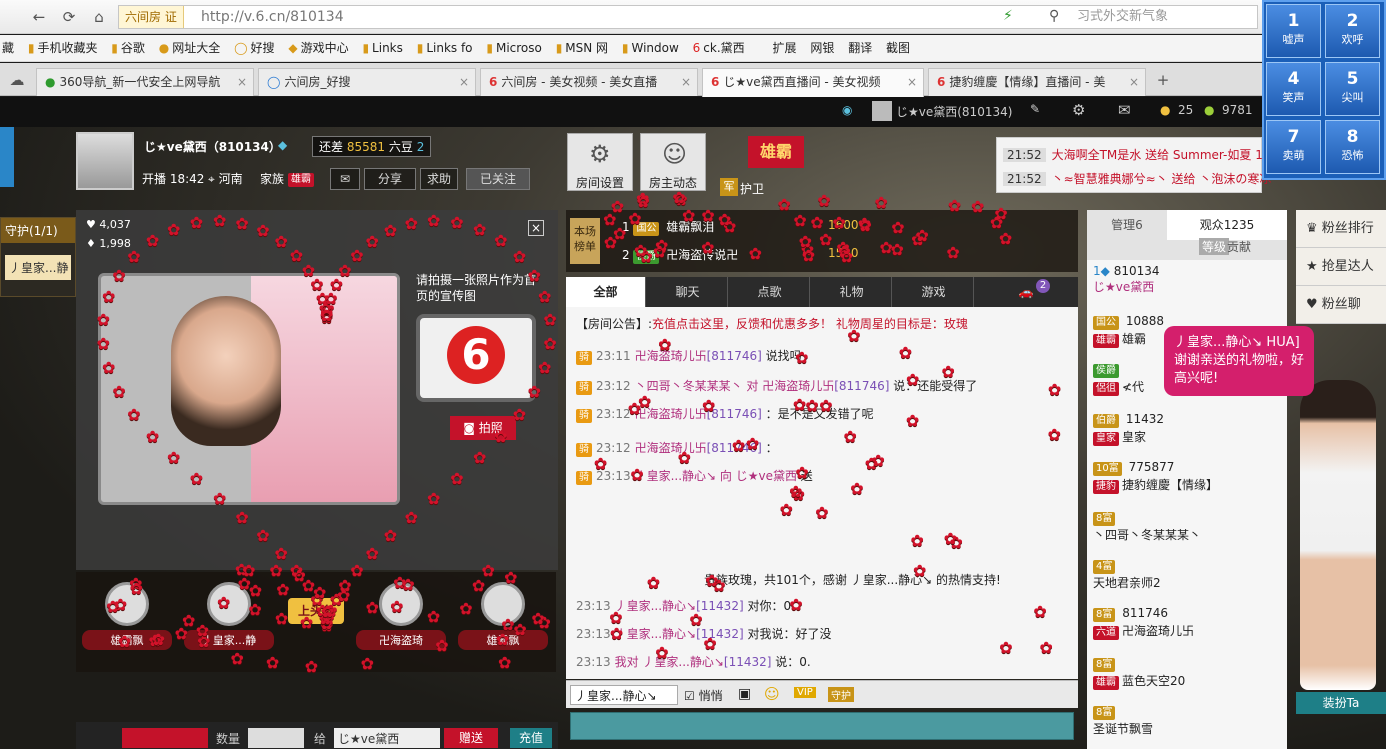 This screenshot has width=1386, height=749. I want to click on refresh-icon: ⟳, so click(69, 17).